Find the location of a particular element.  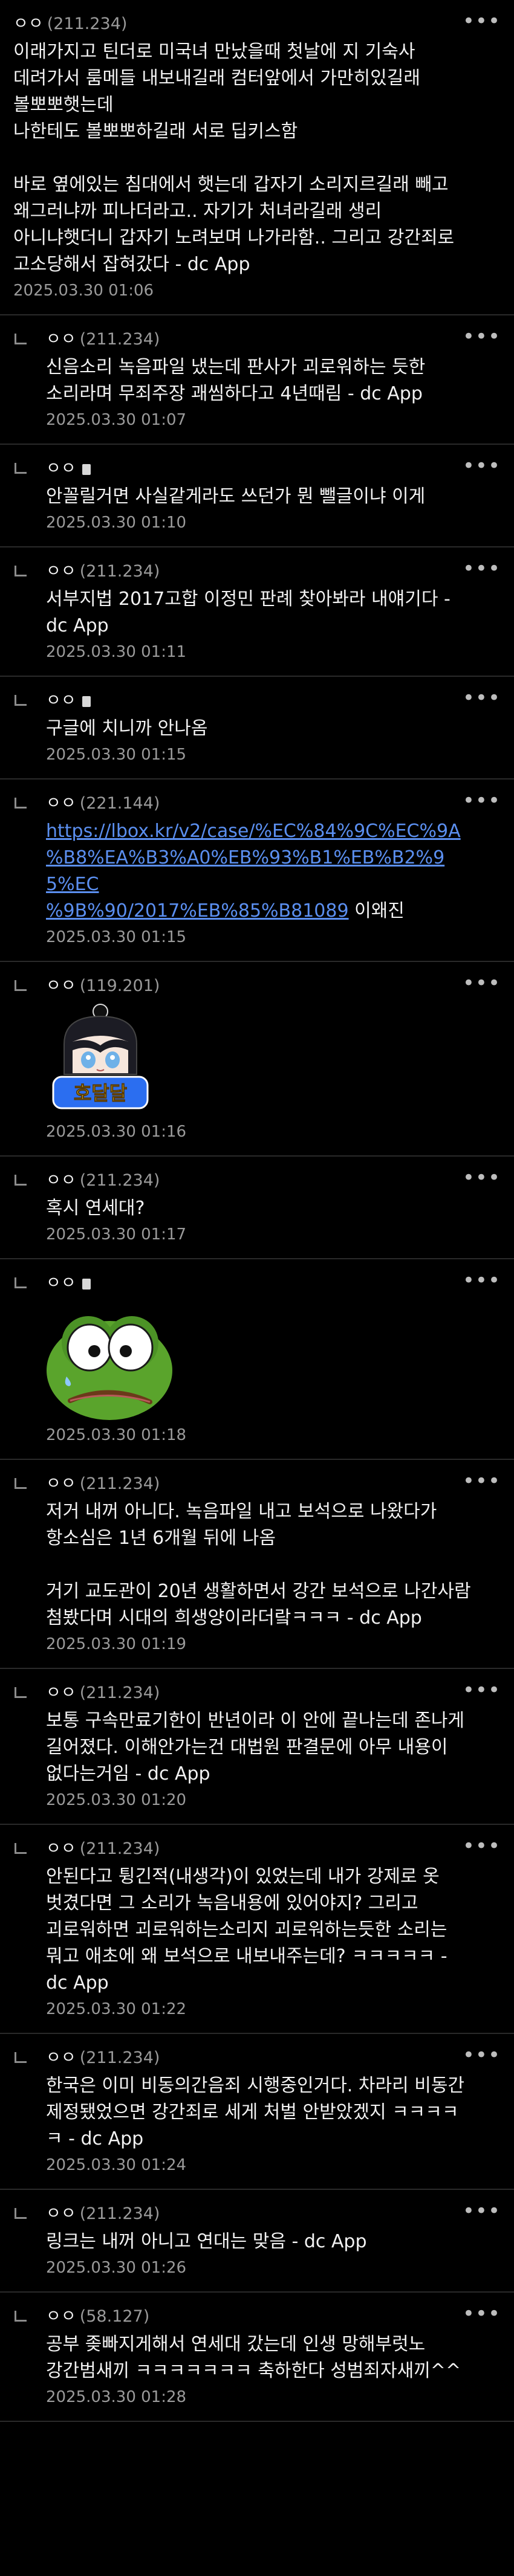

comment-date: 2025.03.30 01:24 is located at coordinates (116, 2165).